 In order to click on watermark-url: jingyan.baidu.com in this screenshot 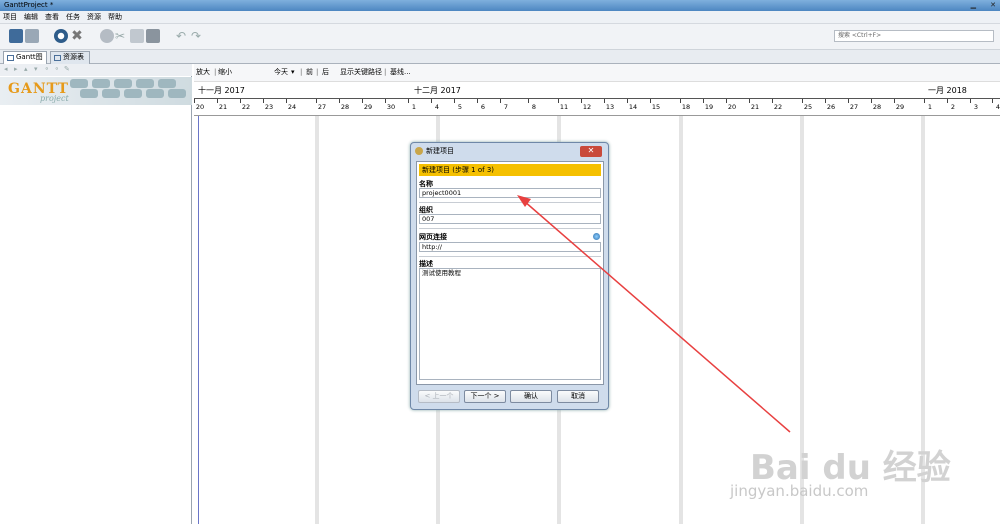, I will do `click(799, 491)`.